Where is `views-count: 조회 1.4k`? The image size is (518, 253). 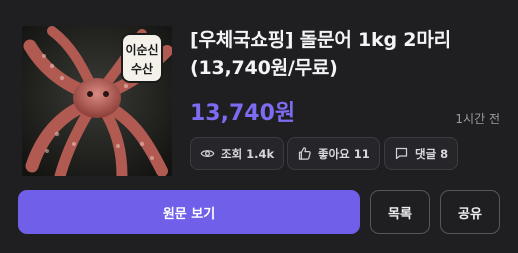
views-count: 조회 1.4k is located at coordinates (248, 153).